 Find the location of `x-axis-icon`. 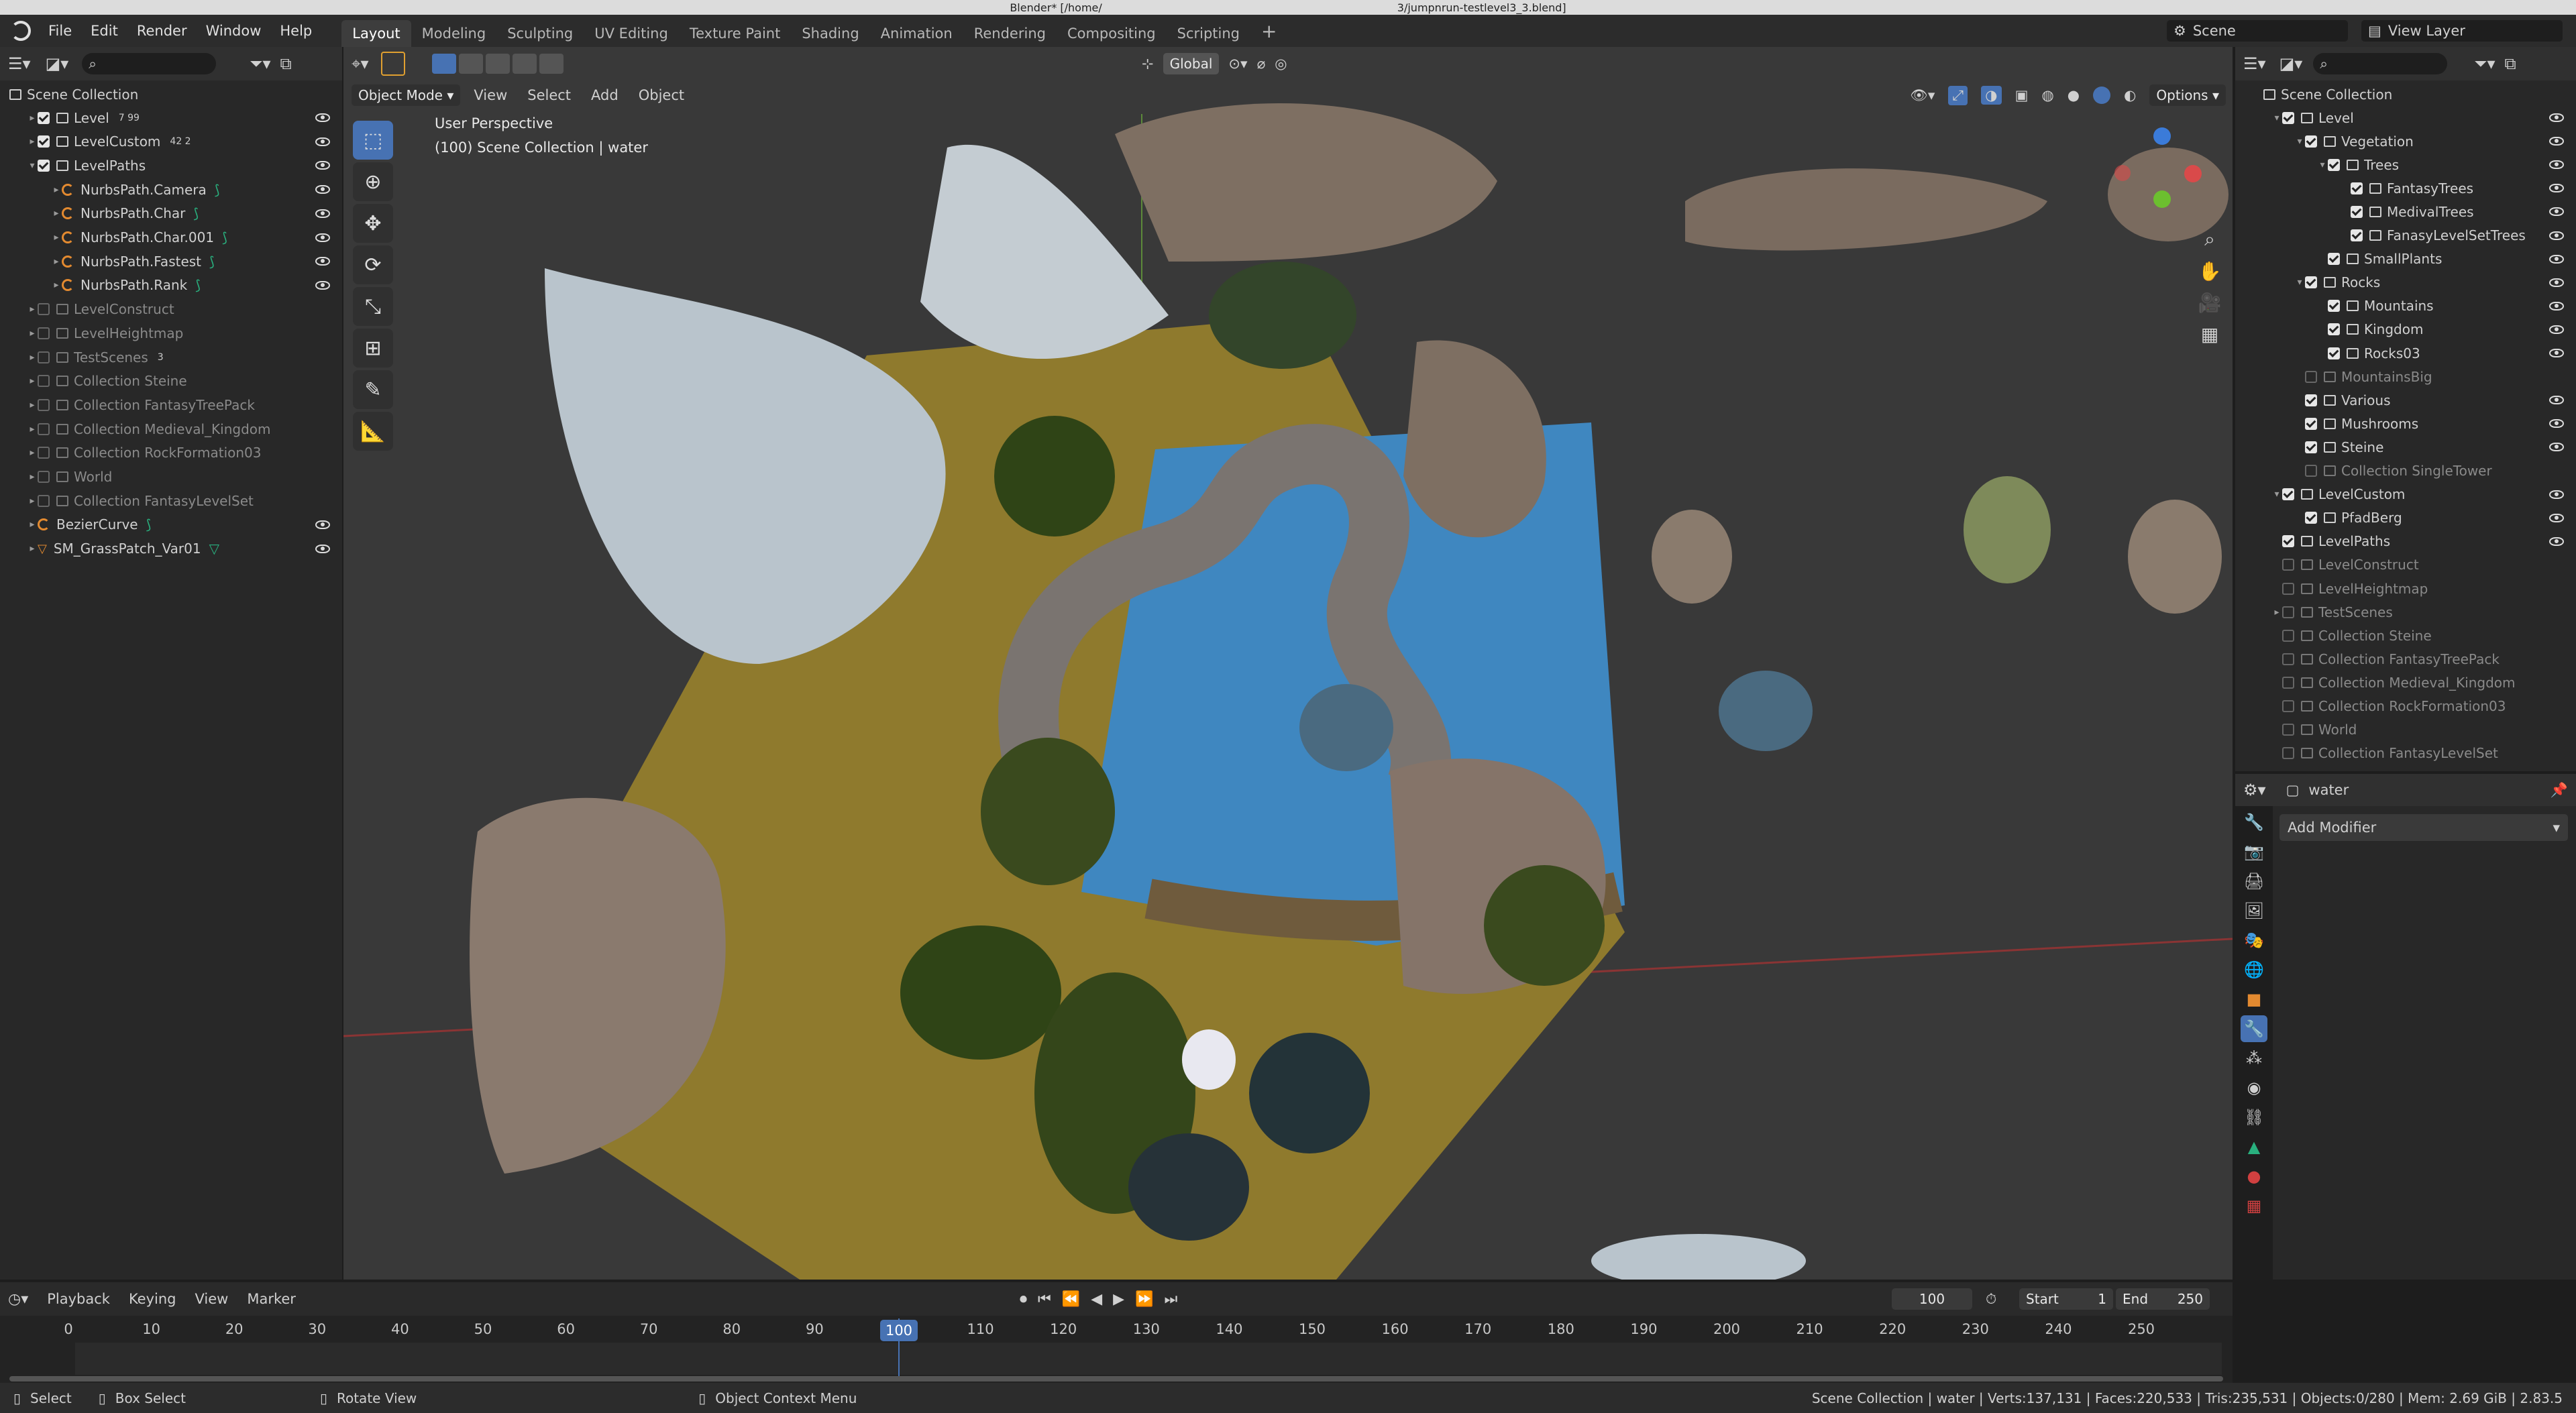

x-axis-icon is located at coordinates (2193, 173).